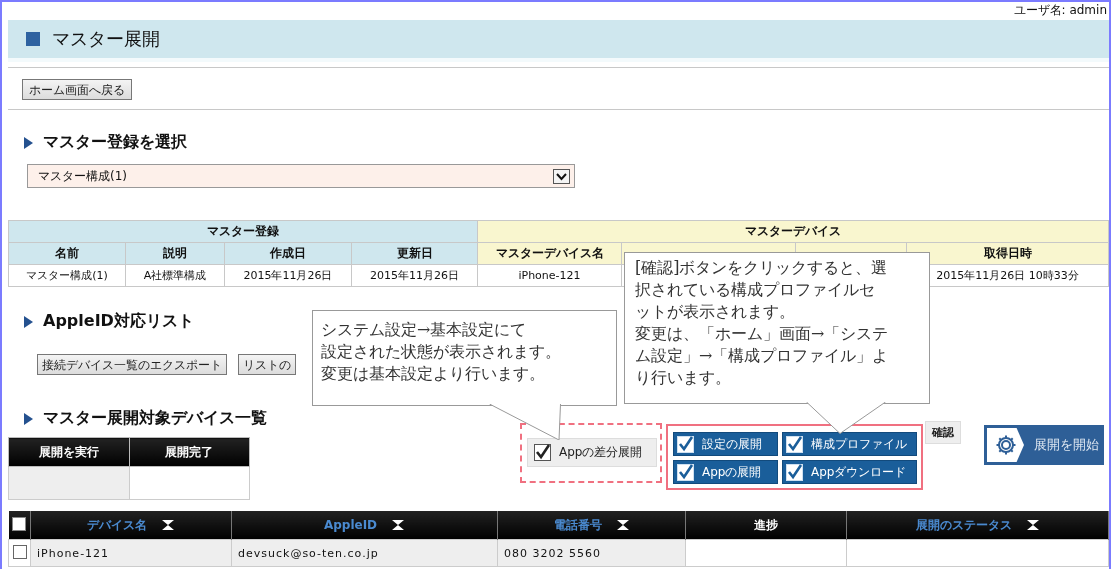 The height and width of the screenshot is (569, 1111). What do you see at coordinates (1005, 445) in the screenshot?
I see `settings-icon` at bounding box center [1005, 445].